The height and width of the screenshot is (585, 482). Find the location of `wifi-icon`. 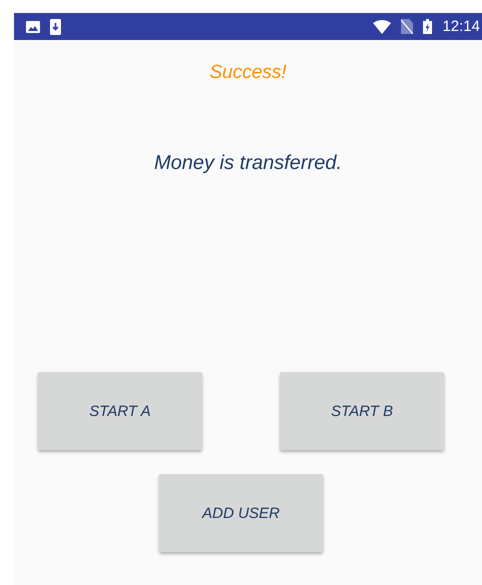

wifi-icon is located at coordinates (382, 27).